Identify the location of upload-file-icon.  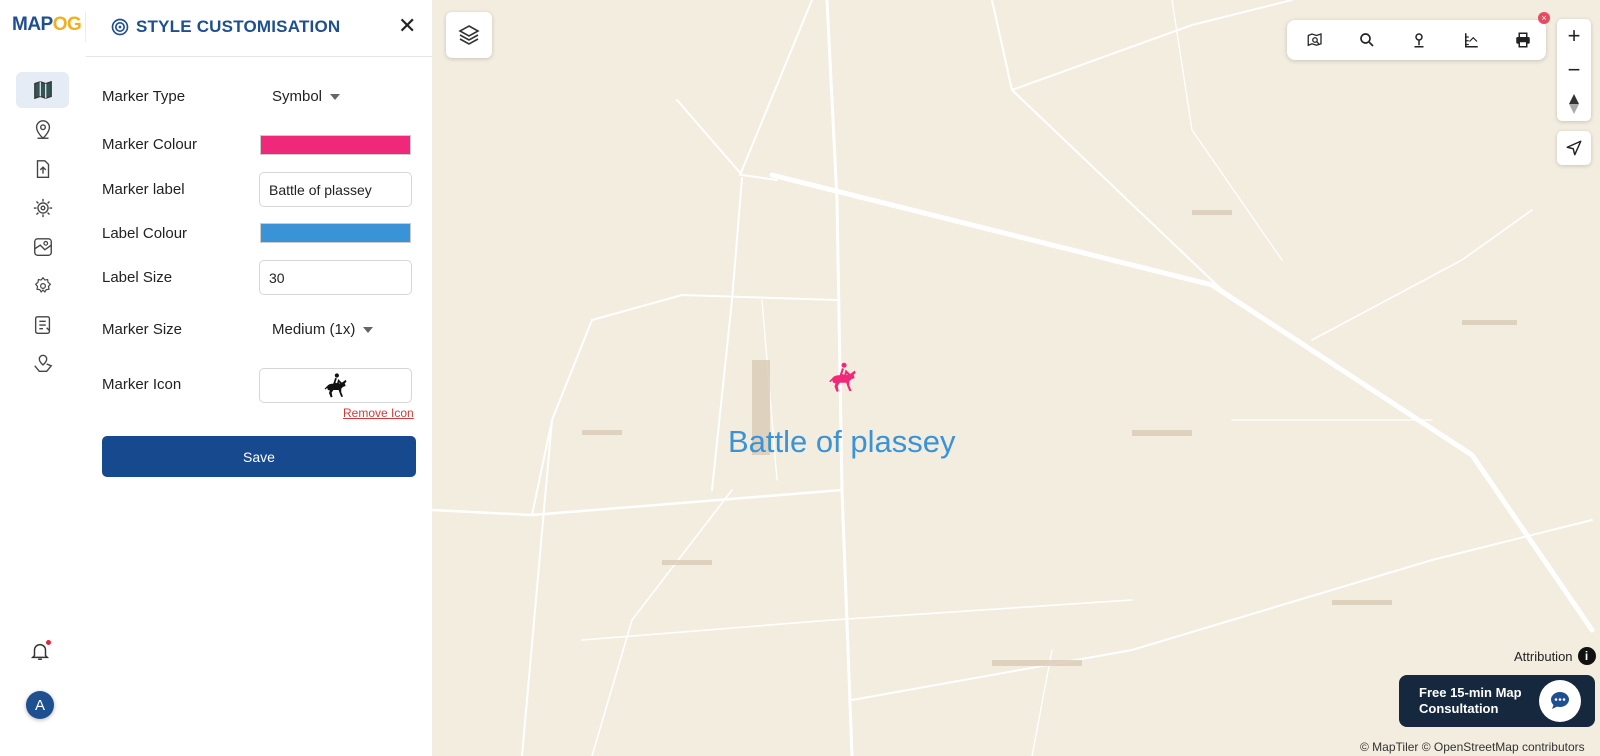
(42, 169).